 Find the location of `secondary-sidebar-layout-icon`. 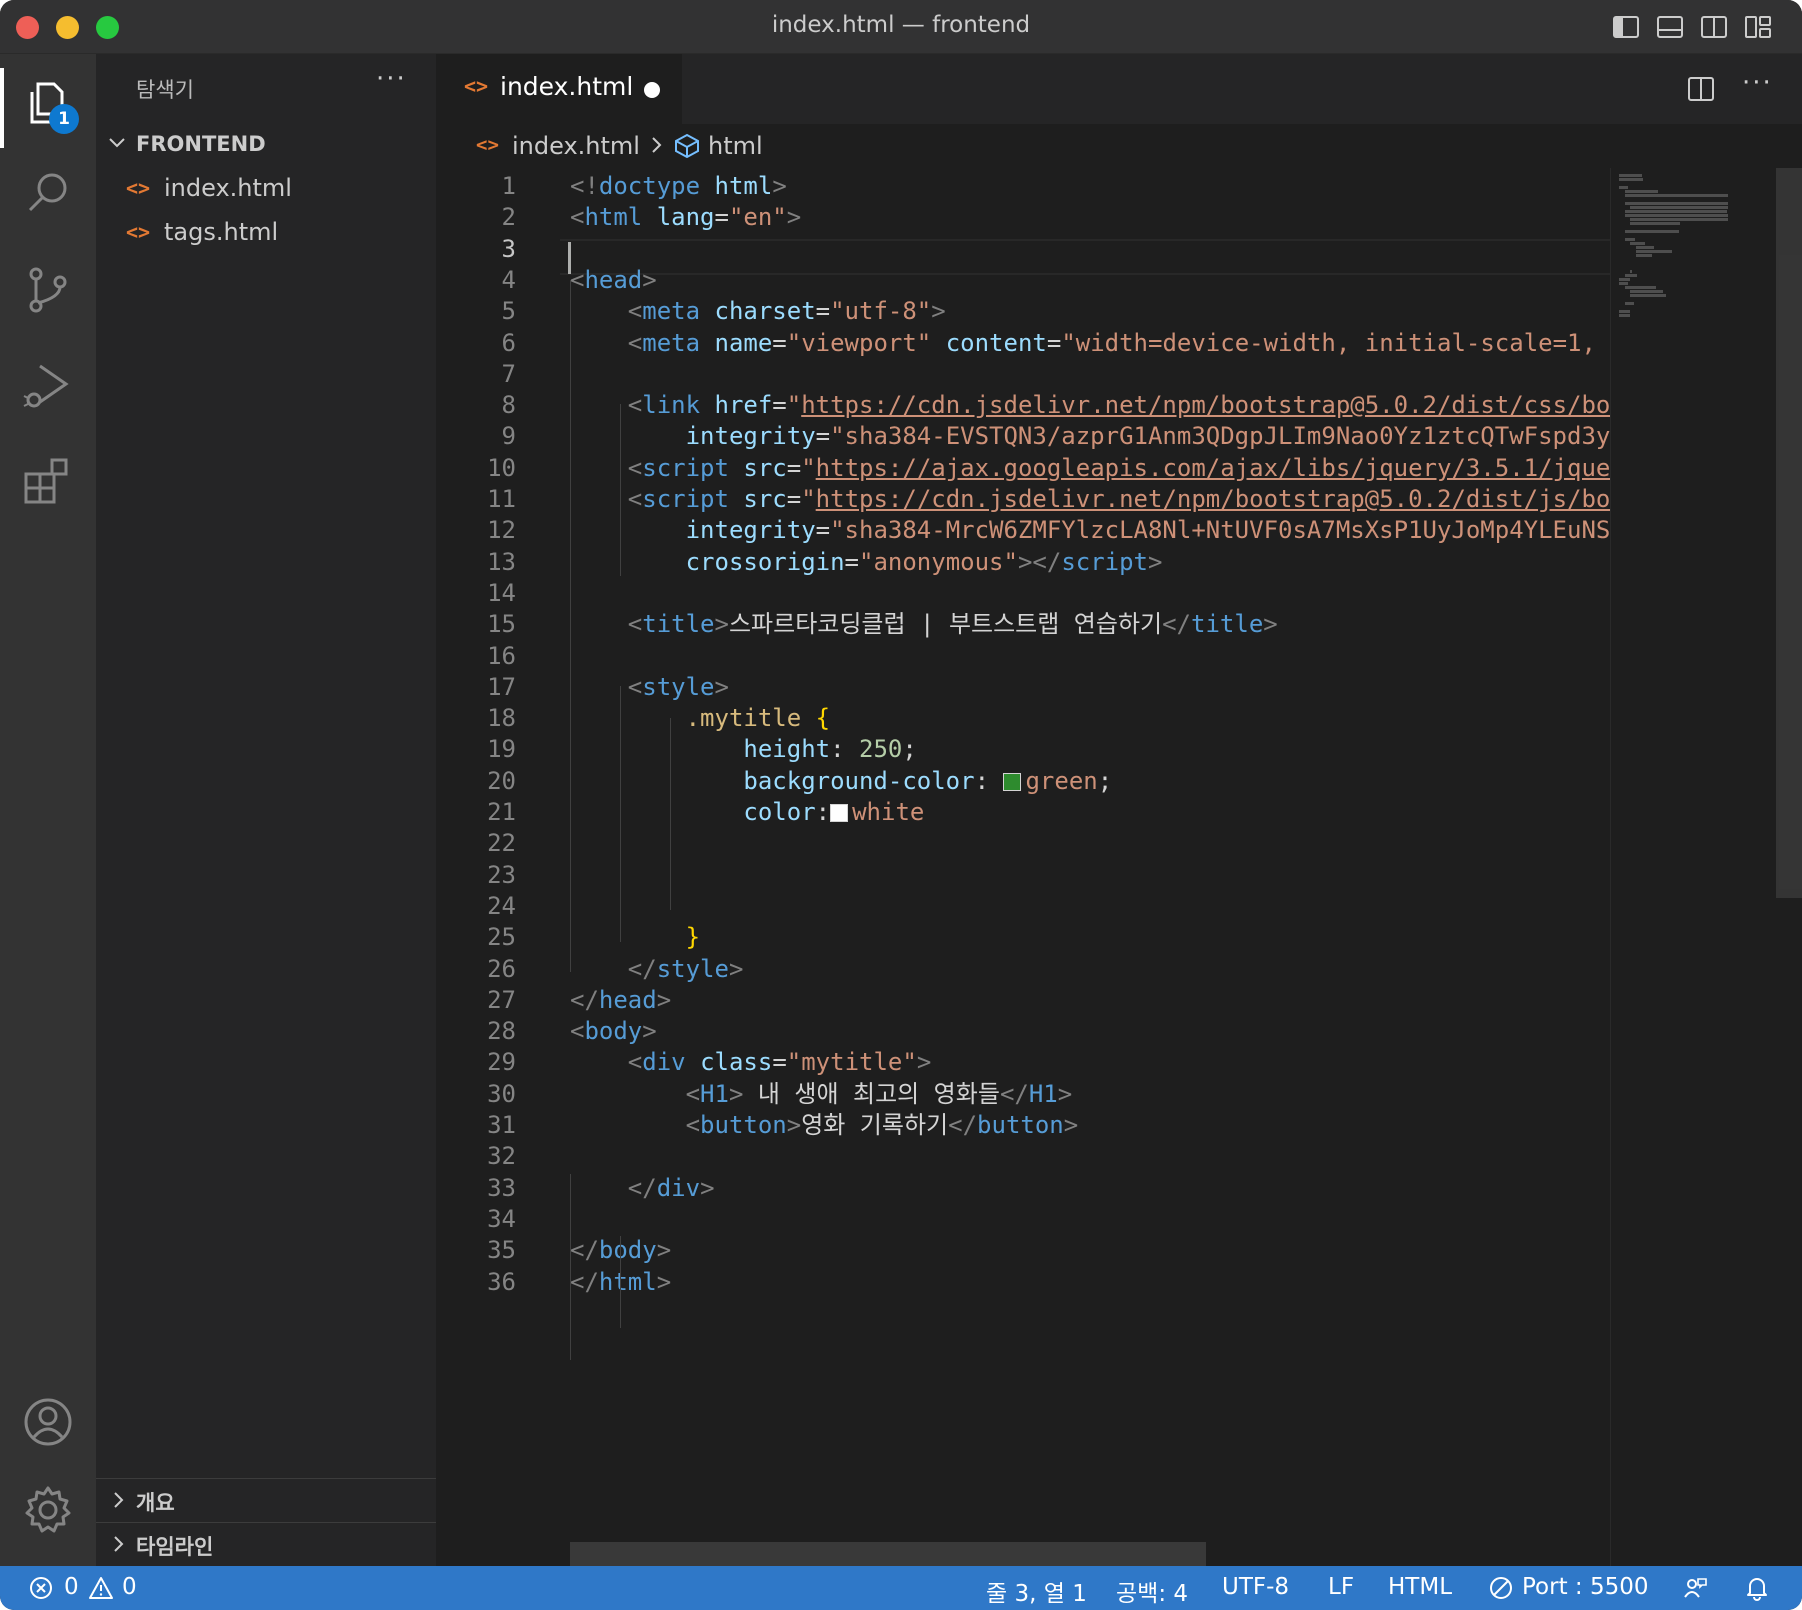

secondary-sidebar-layout-icon is located at coordinates (1714, 27).